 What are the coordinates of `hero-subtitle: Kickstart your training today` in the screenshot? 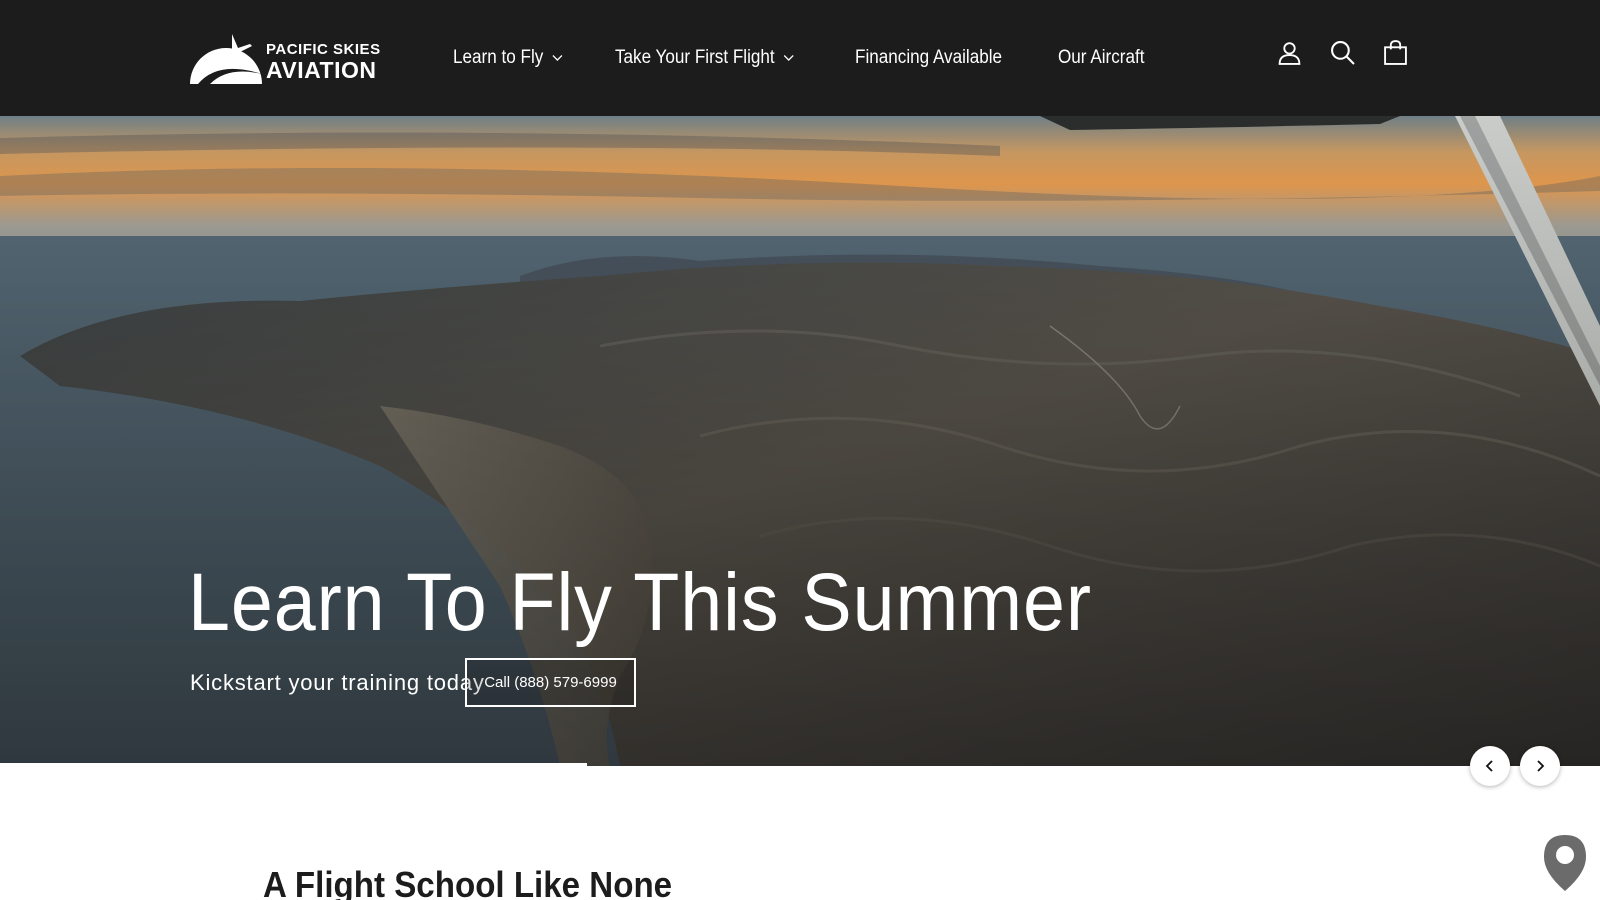 It's located at (337, 682).